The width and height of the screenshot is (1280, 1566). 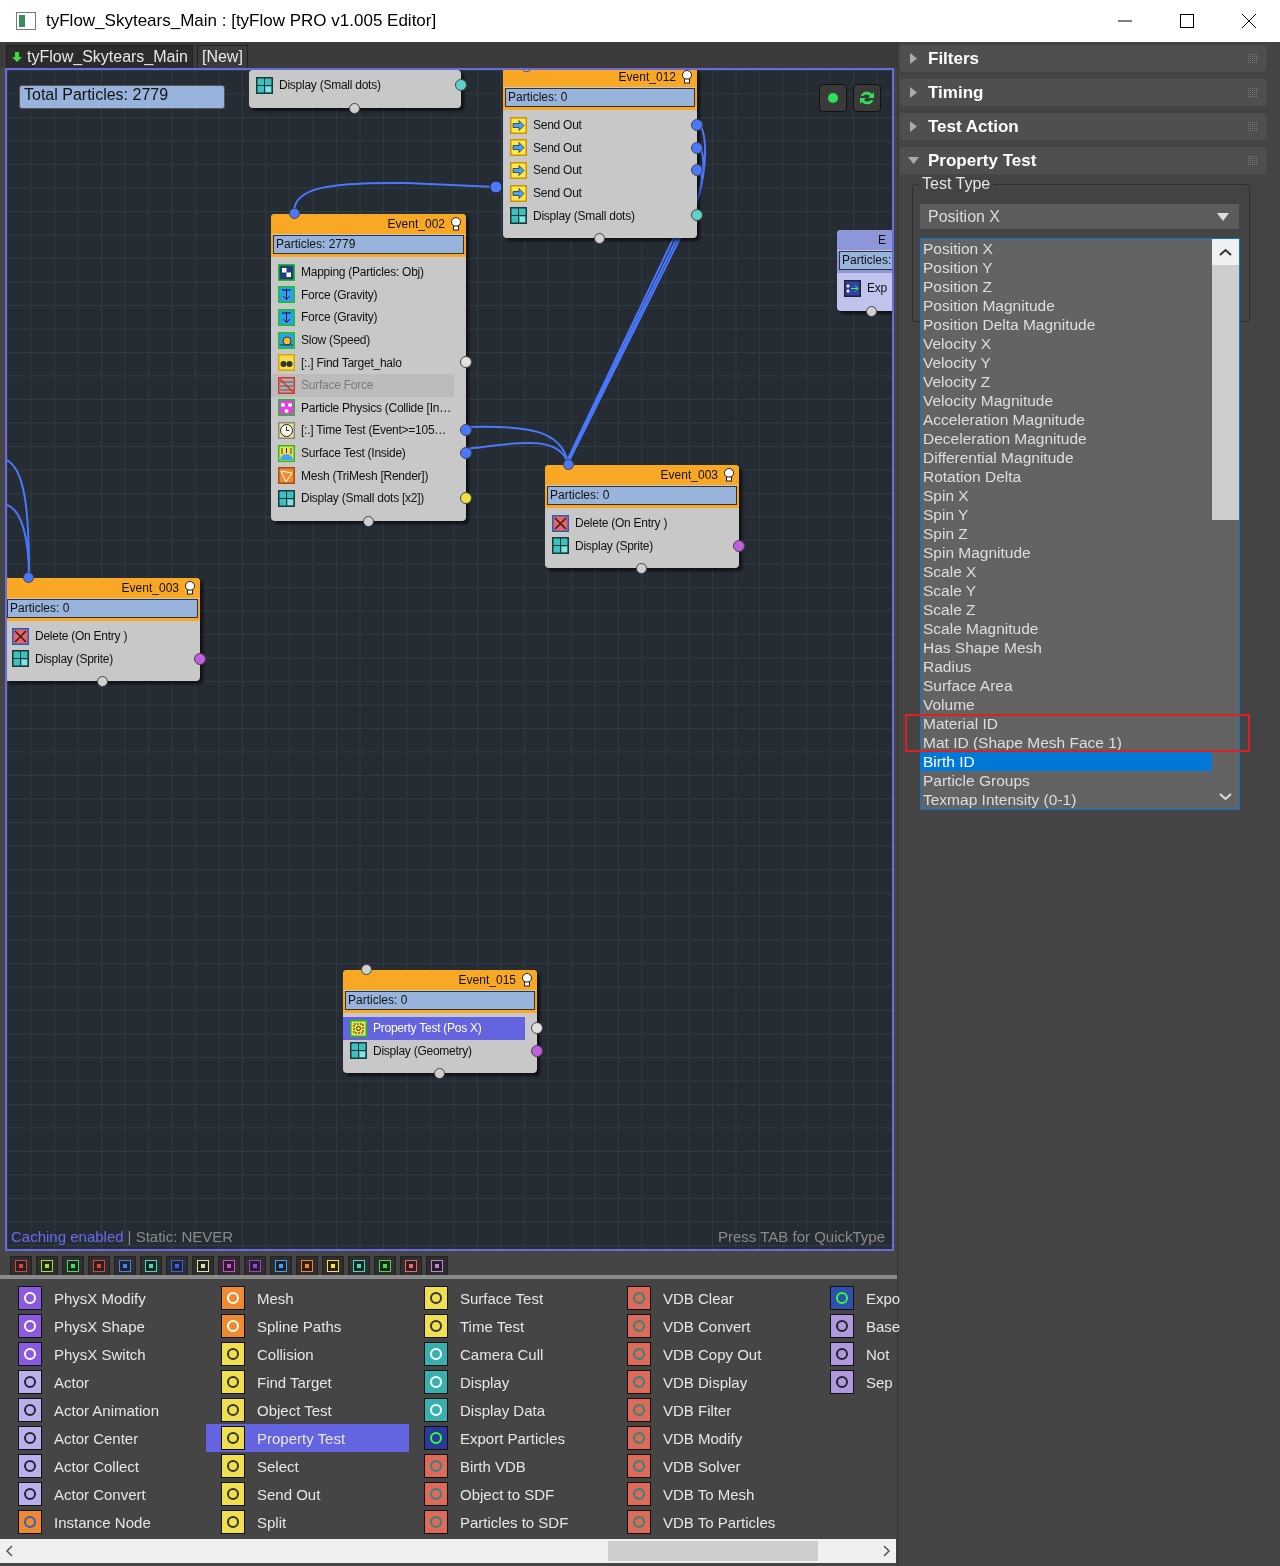 I want to click on operator-row: Exp, so click(x=864, y=288).